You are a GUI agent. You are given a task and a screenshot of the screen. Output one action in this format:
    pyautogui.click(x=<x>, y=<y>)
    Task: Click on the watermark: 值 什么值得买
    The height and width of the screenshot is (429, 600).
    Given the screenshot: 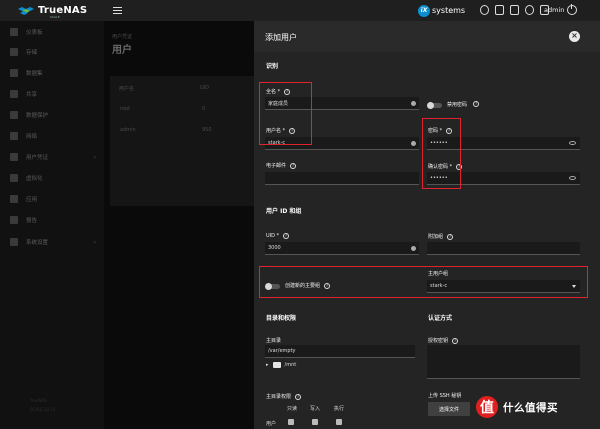 What is the action you would take?
    pyautogui.click(x=517, y=407)
    